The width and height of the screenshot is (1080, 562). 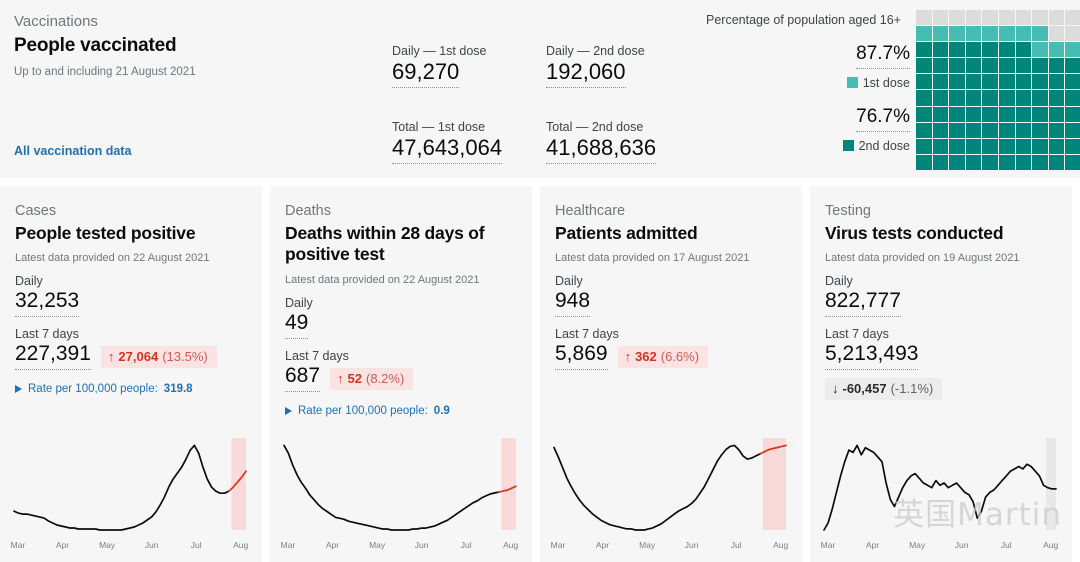 I want to click on legend-spacer, so click(x=850, y=98).